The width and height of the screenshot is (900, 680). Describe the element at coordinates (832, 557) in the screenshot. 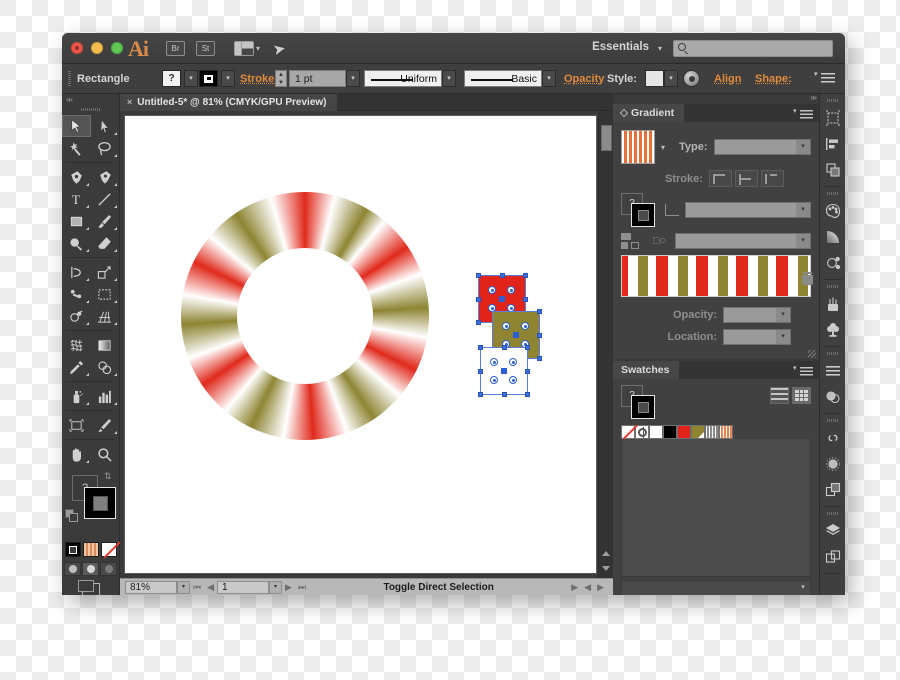

I see `artboards-rail-icon` at that location.